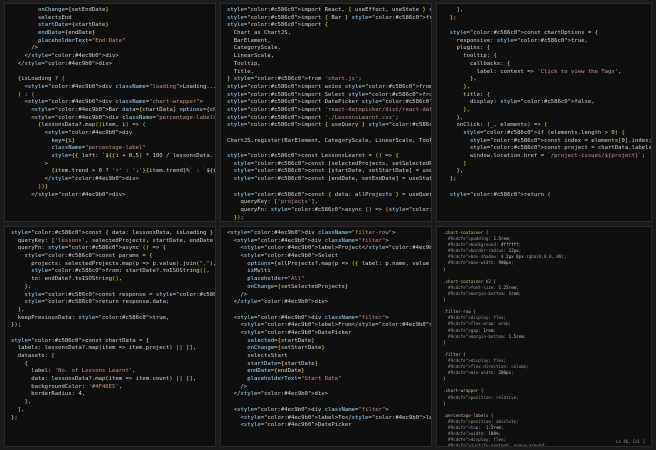  What do you see at coordinates (544, 49) in the screenshot?
I see `code-line: plugins: {` at bounding box center [544, 49].